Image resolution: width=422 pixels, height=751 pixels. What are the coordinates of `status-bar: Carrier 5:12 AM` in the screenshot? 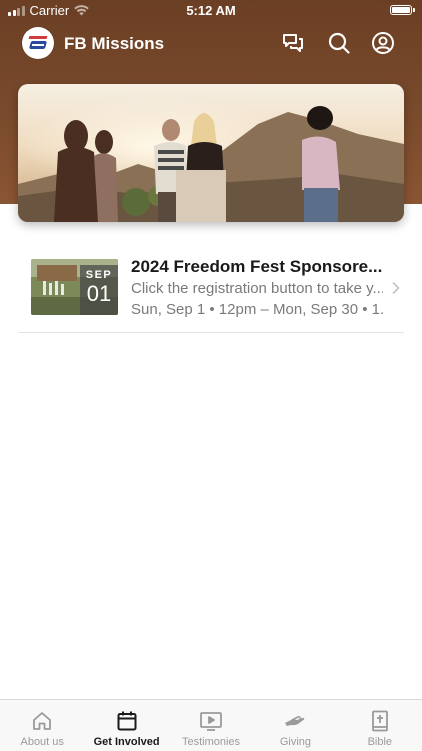 It's located at (211, 11).